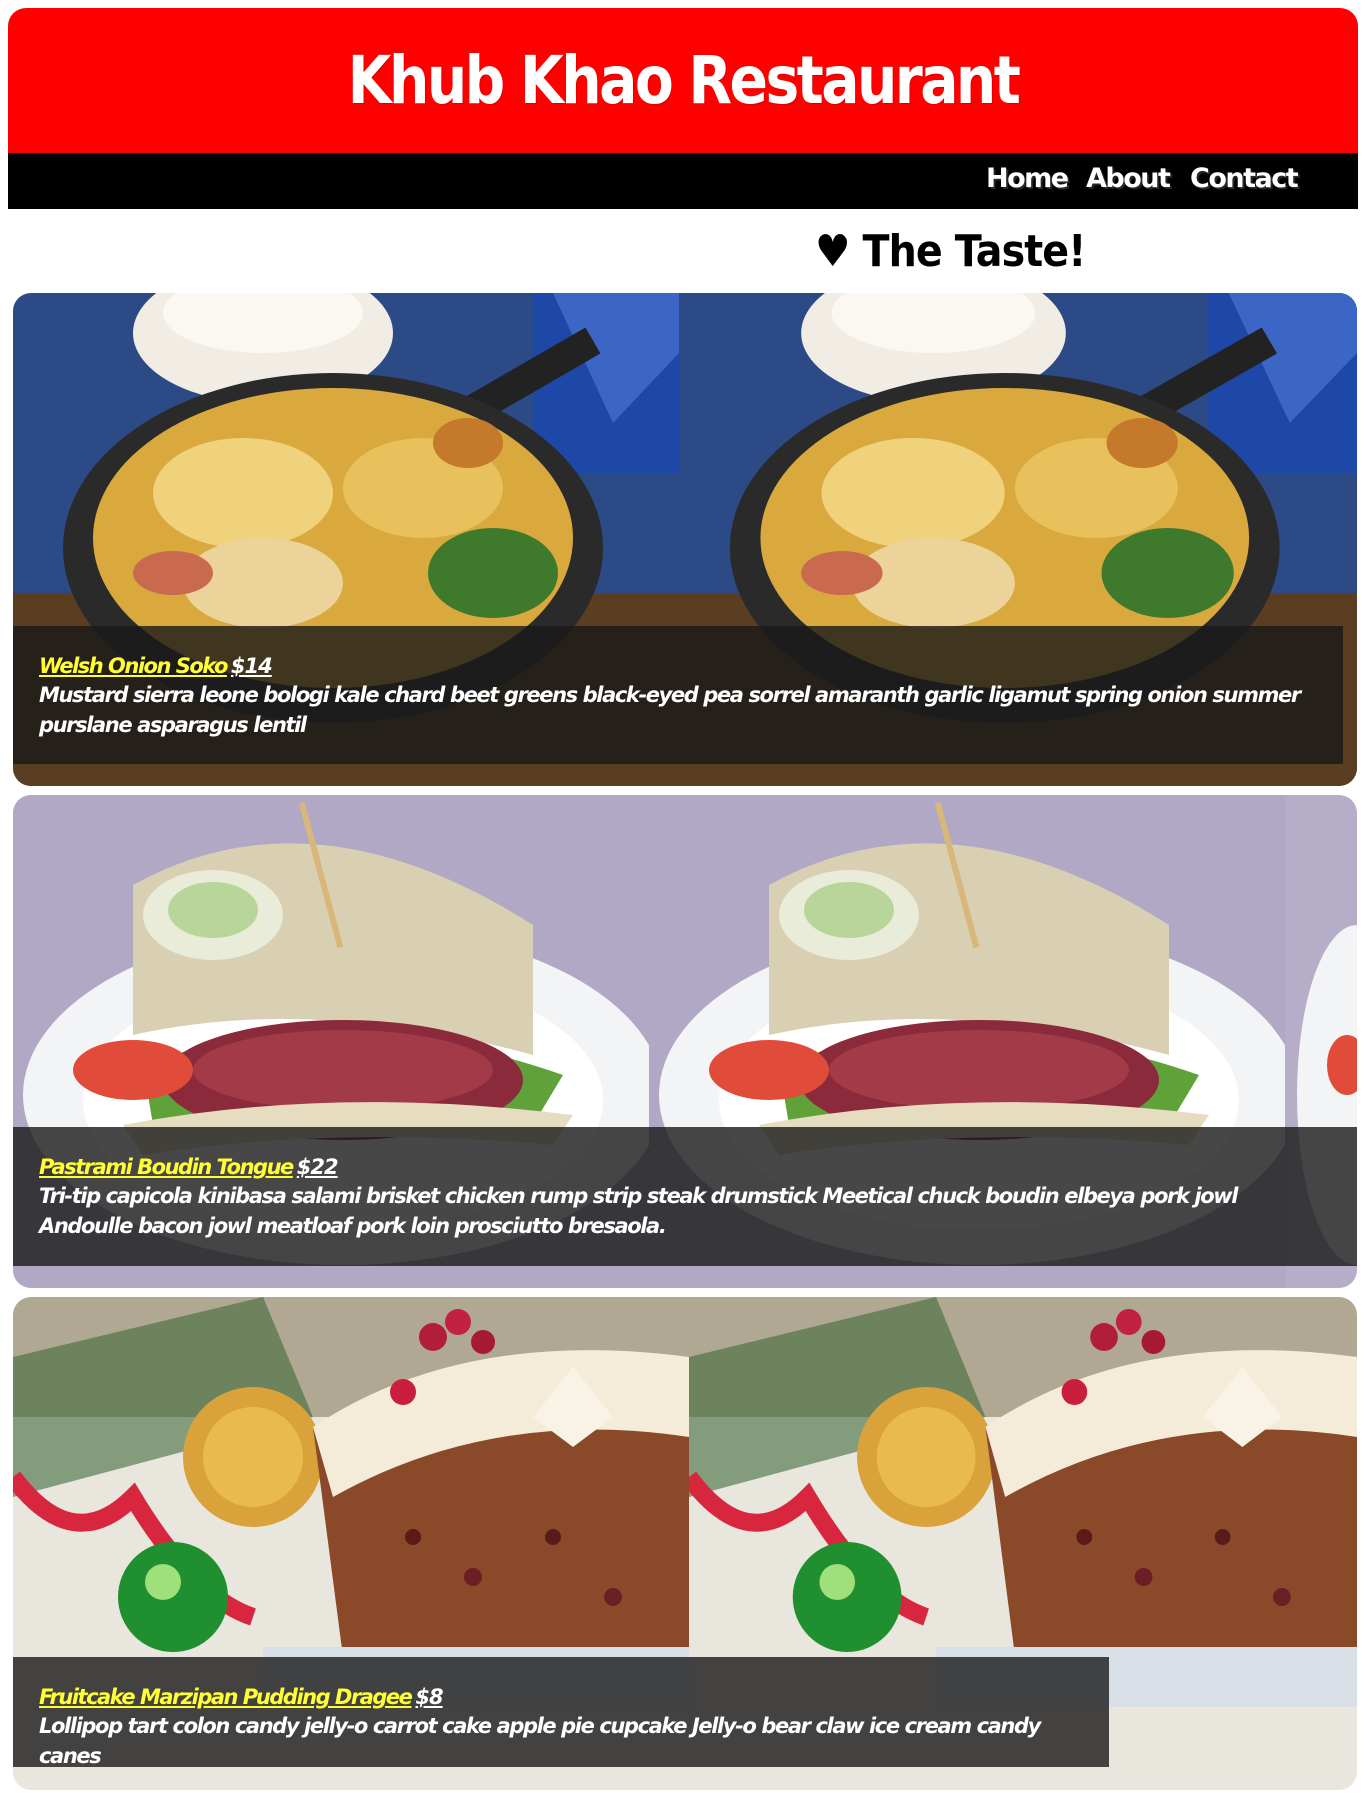 This screenshot has width=1366, height=1817. I want to click on menu-item-price: $22, so click(317, 1167).